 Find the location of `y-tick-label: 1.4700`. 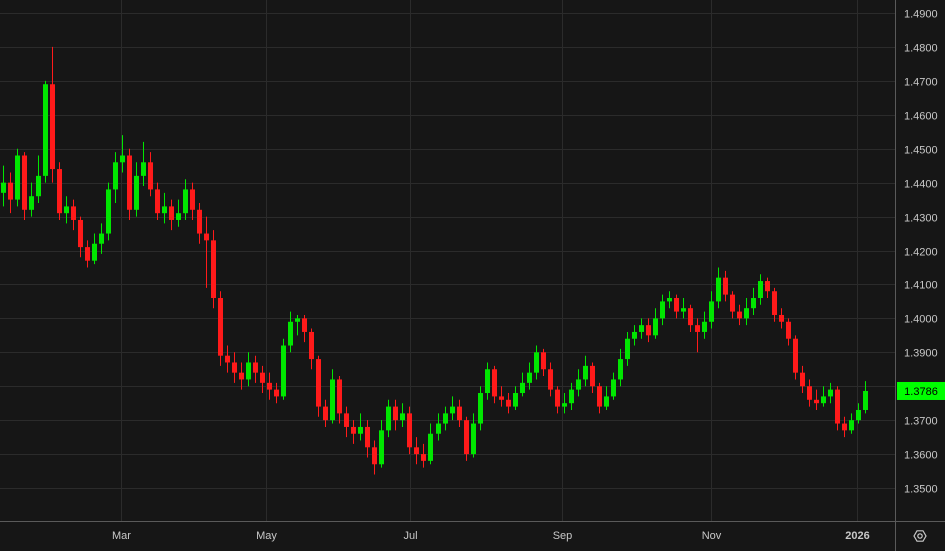

y-tick-label: 1.4700 is located at coordinates (921, 83).